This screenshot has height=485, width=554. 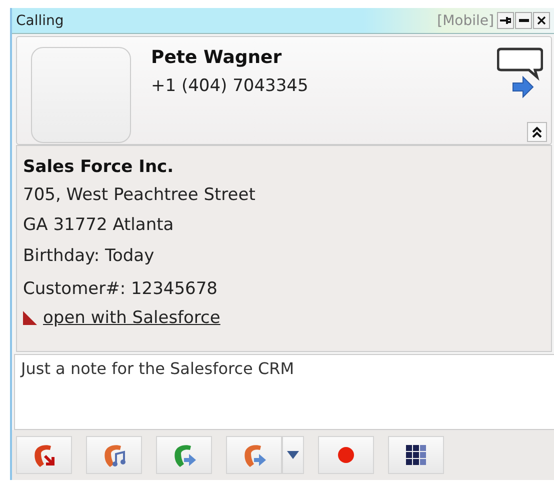 I want to click on keypad-icon, so click(x=416, y=455).